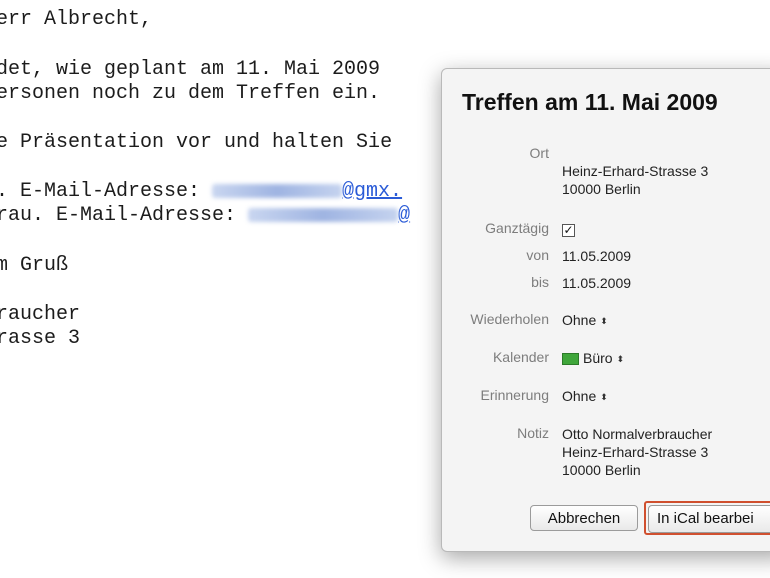  I want to click on email-line: ersonen noch zu dem Treffen ein., so click(190, 93).